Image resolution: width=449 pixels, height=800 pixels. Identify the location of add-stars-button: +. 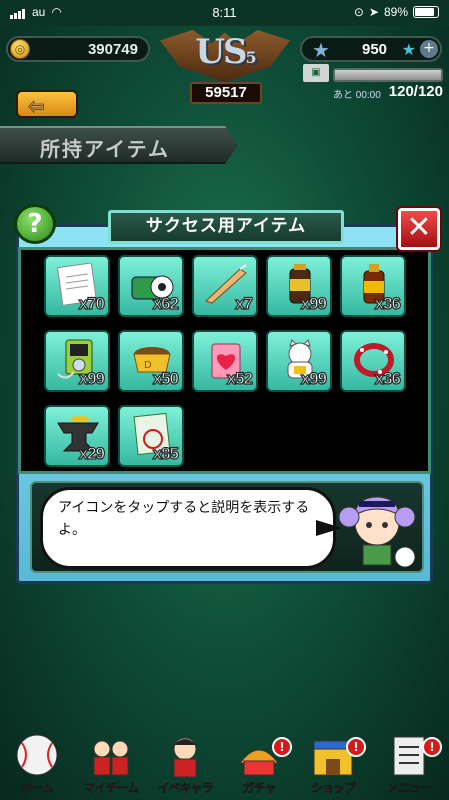
(429, 49).